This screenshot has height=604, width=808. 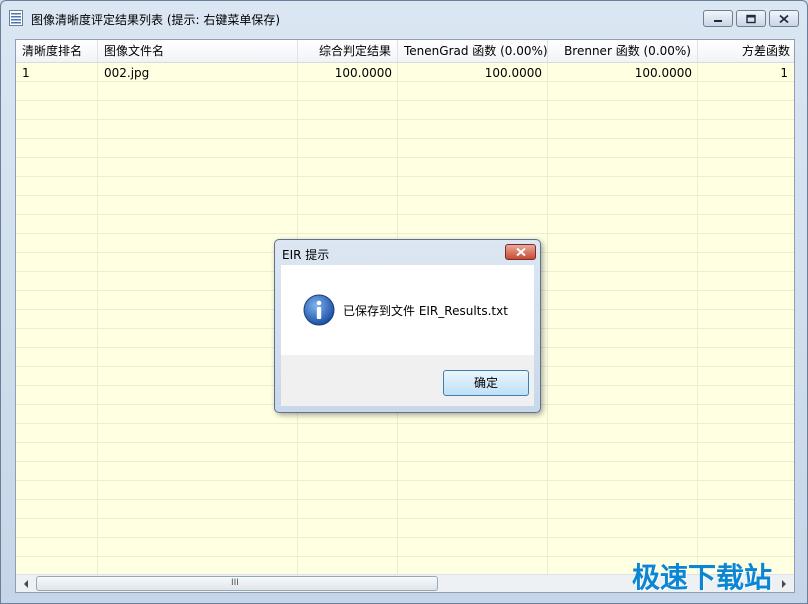 I want to click on cell-filename: 002.jpg, so click(x=127, y=73).